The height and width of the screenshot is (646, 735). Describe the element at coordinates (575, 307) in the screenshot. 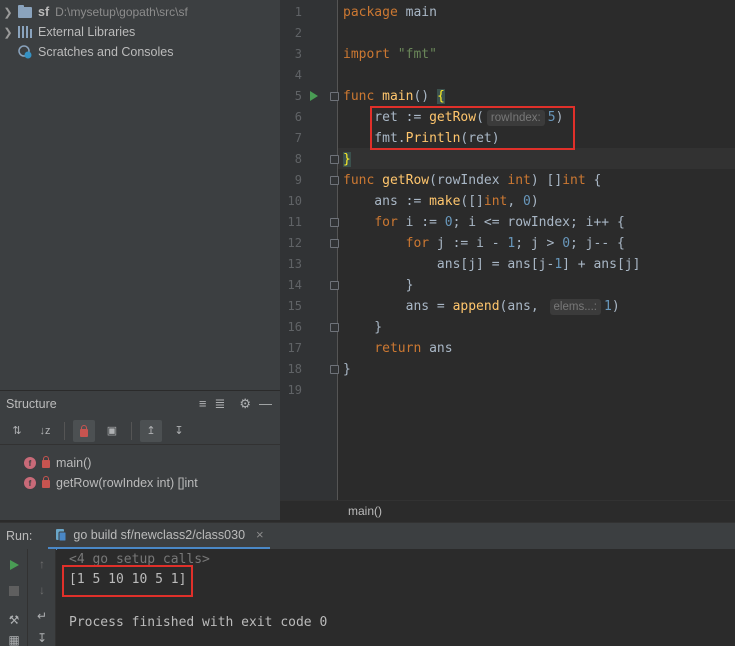

I see `parameter-hint: elems...:` at that location.